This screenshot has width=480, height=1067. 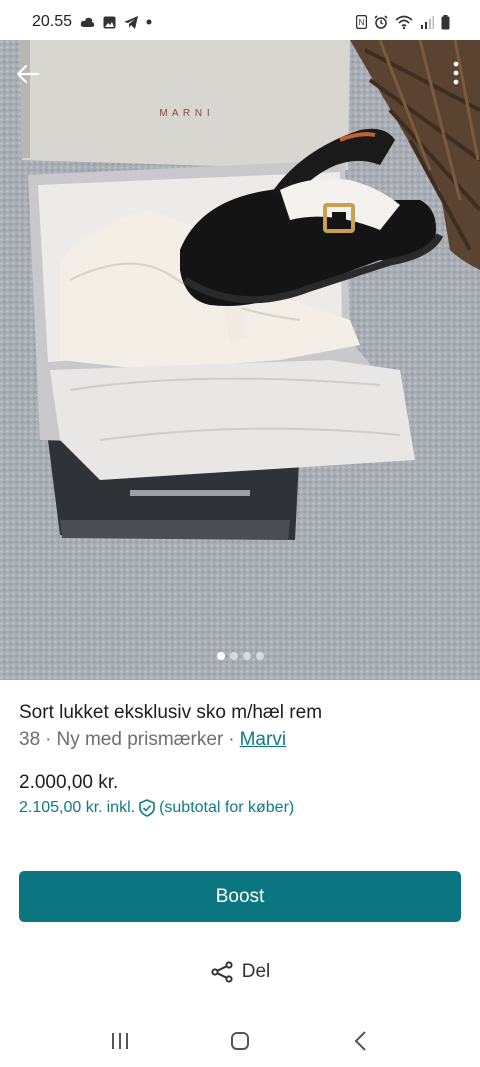 I want to click on home-button, so click(x=240, y=1041).